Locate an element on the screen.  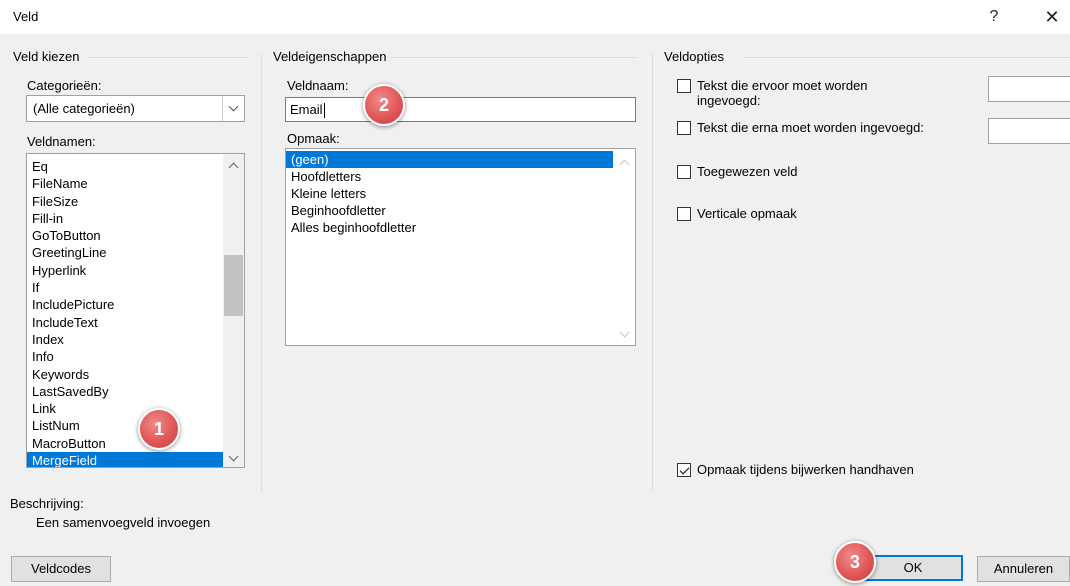
fieldname-item: GoToButton is located at coordinates (125, 235).